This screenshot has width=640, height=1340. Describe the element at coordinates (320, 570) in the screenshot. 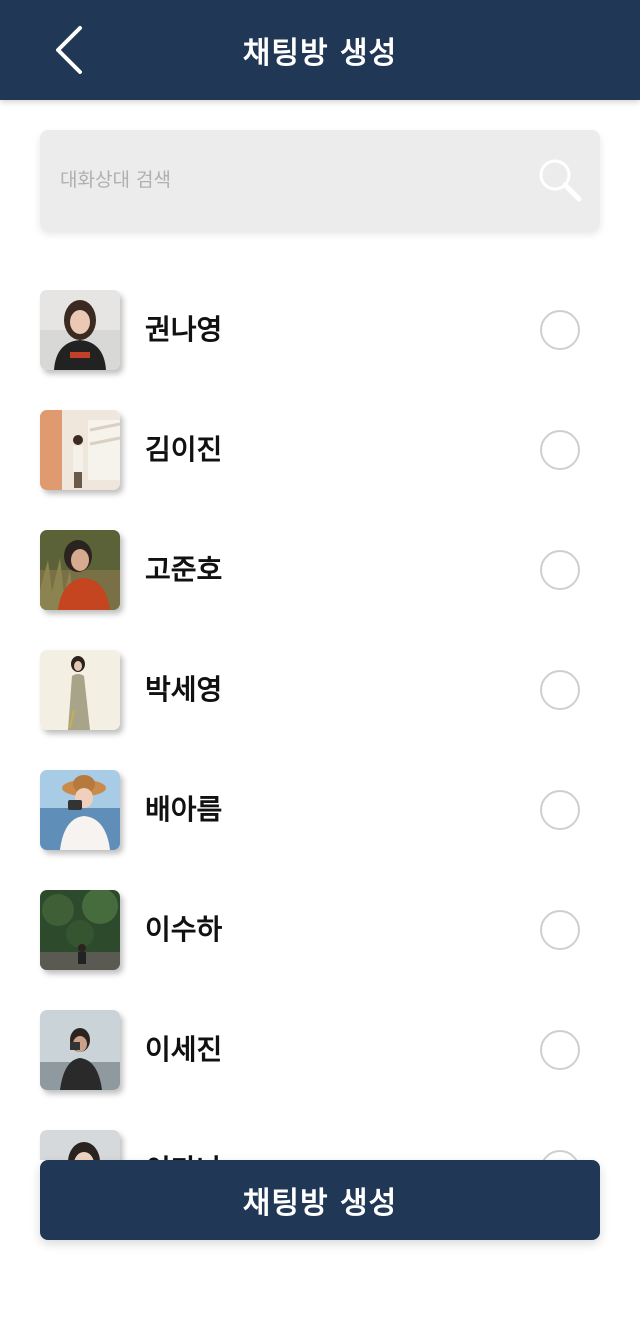

I see `contact-item: 고준호` at that location.